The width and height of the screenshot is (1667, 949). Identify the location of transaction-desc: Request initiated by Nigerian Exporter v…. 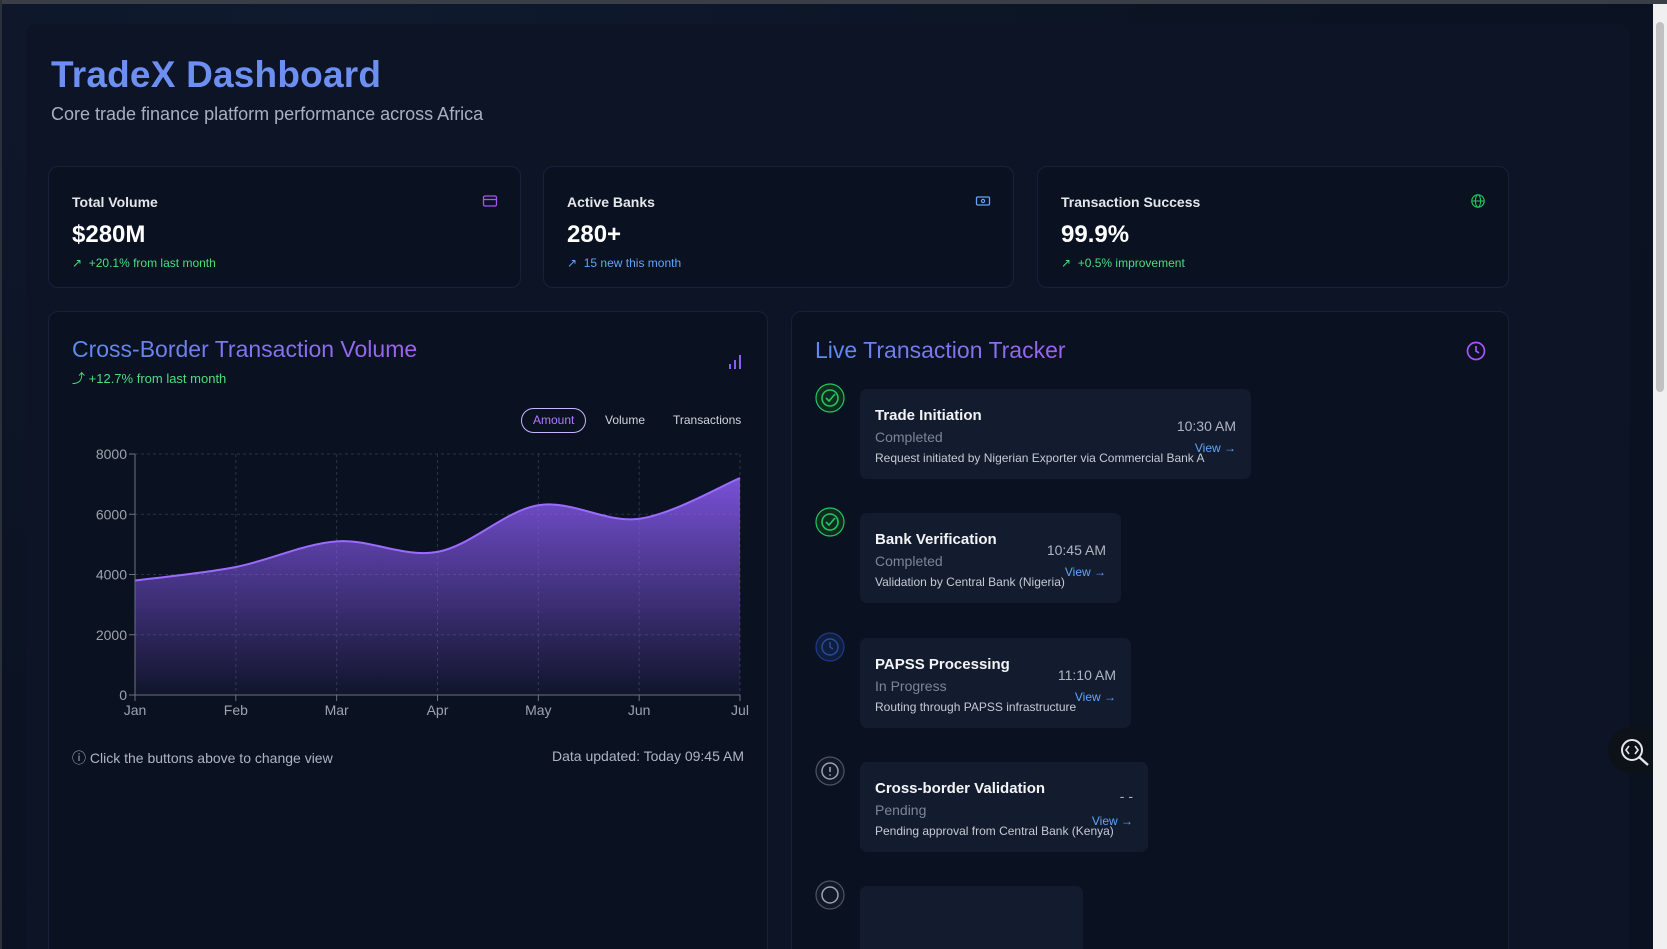
(1040, 458).